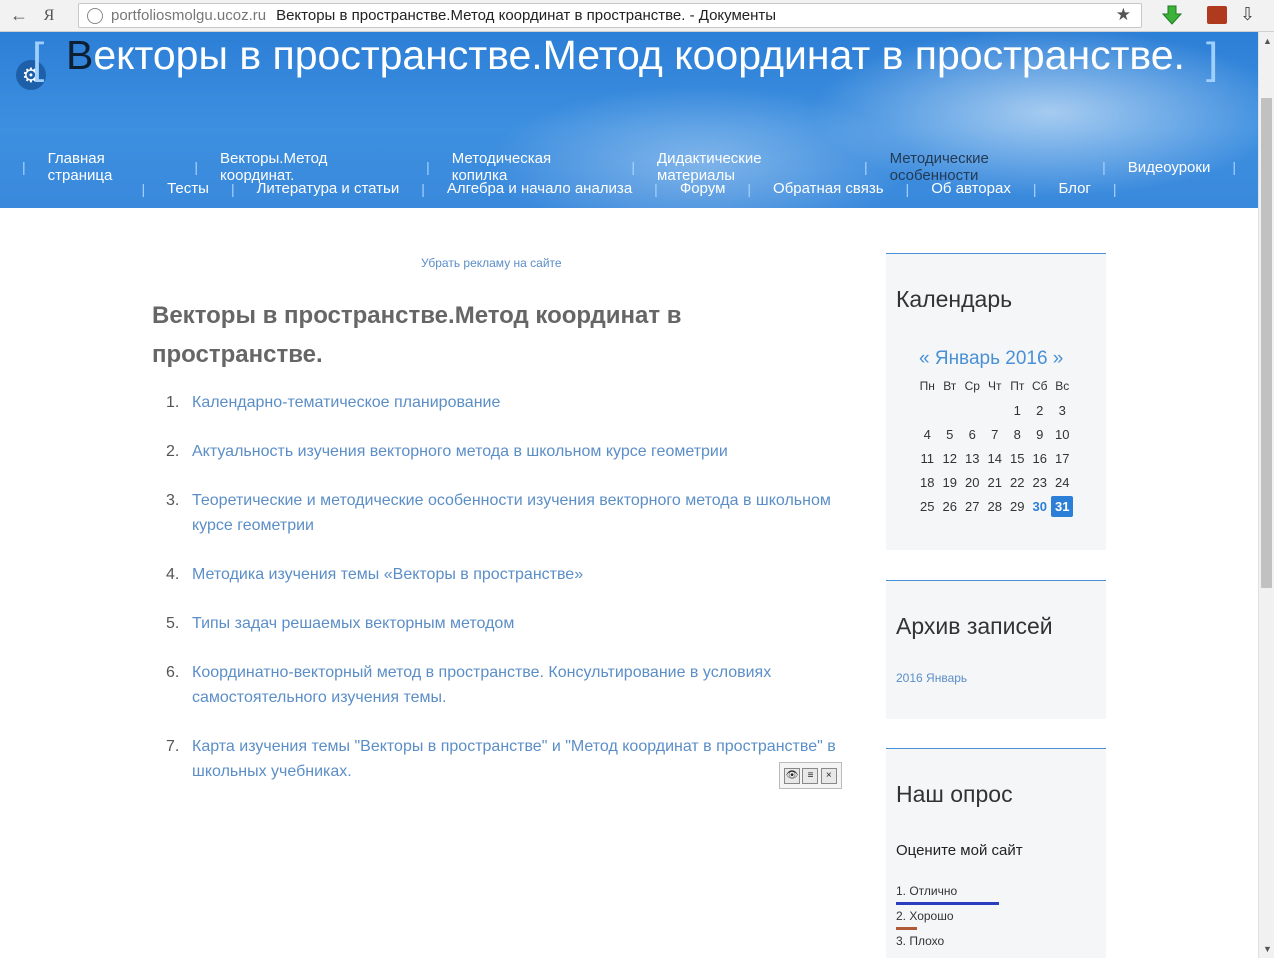  Describe the element at coordinates (1040, 482) in the screenshot. I see `calendar-day: 23` at that location.